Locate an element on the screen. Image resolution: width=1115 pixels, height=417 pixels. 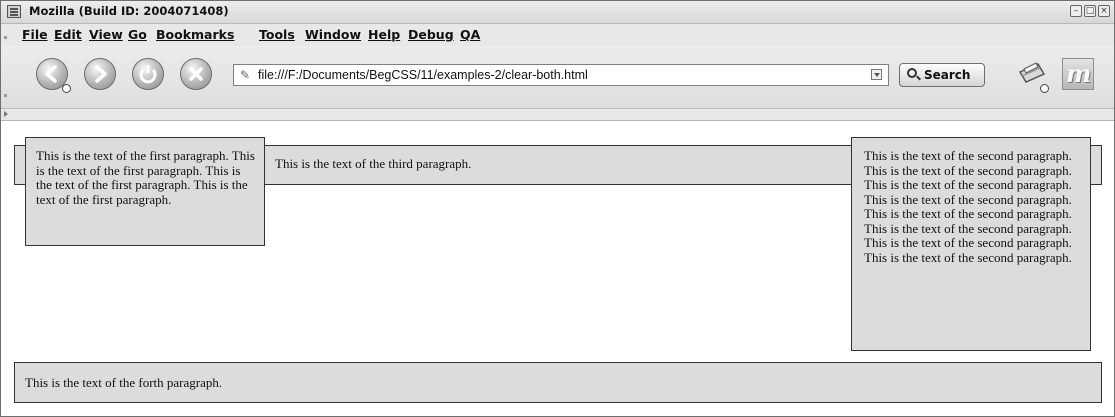
menubar-grip-icon is located at coordinates (5, 33).